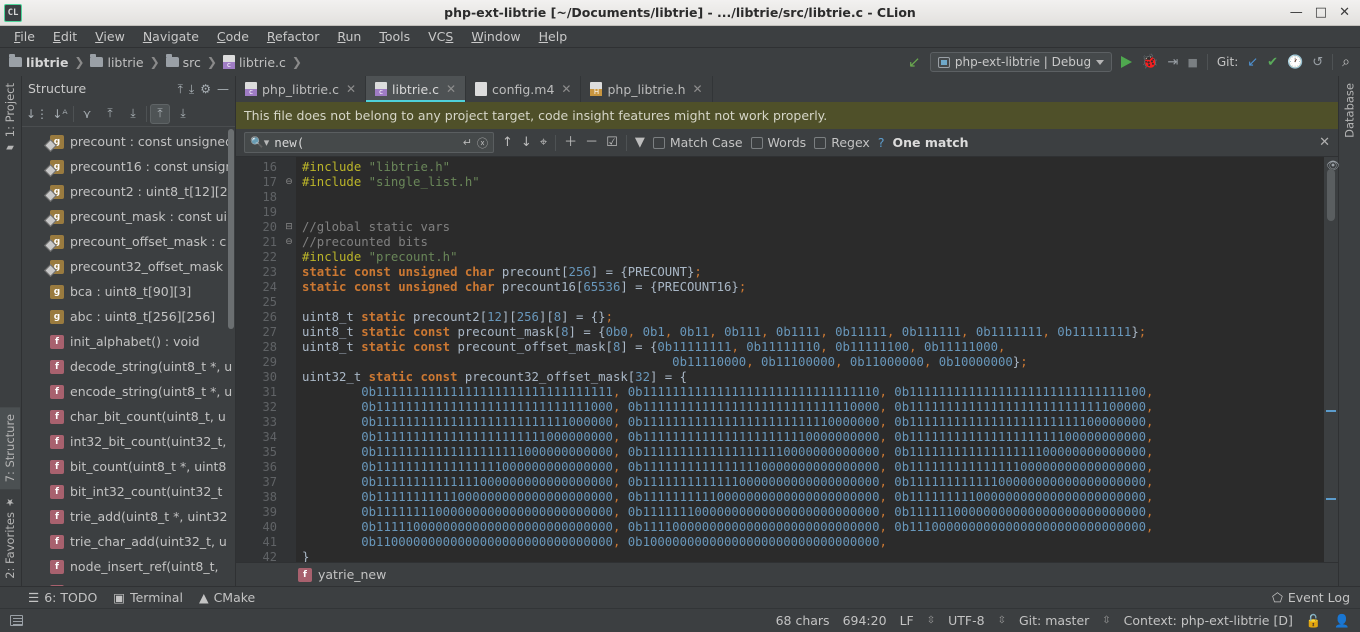  I want to click on fold-toggle-icon: ⊟, so click(289, 227).